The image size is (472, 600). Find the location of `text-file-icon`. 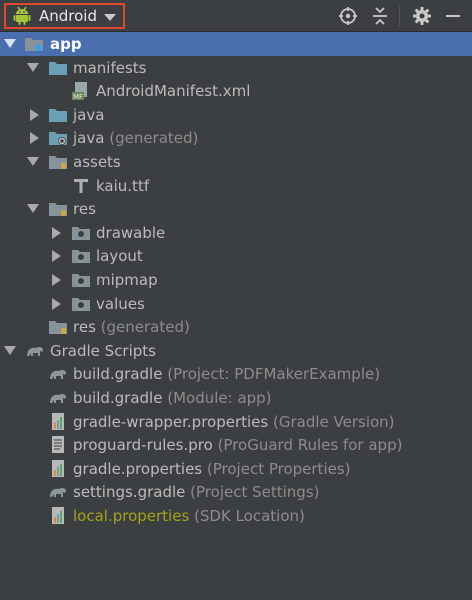

text-file-icon is located at coordinates (58, 445).